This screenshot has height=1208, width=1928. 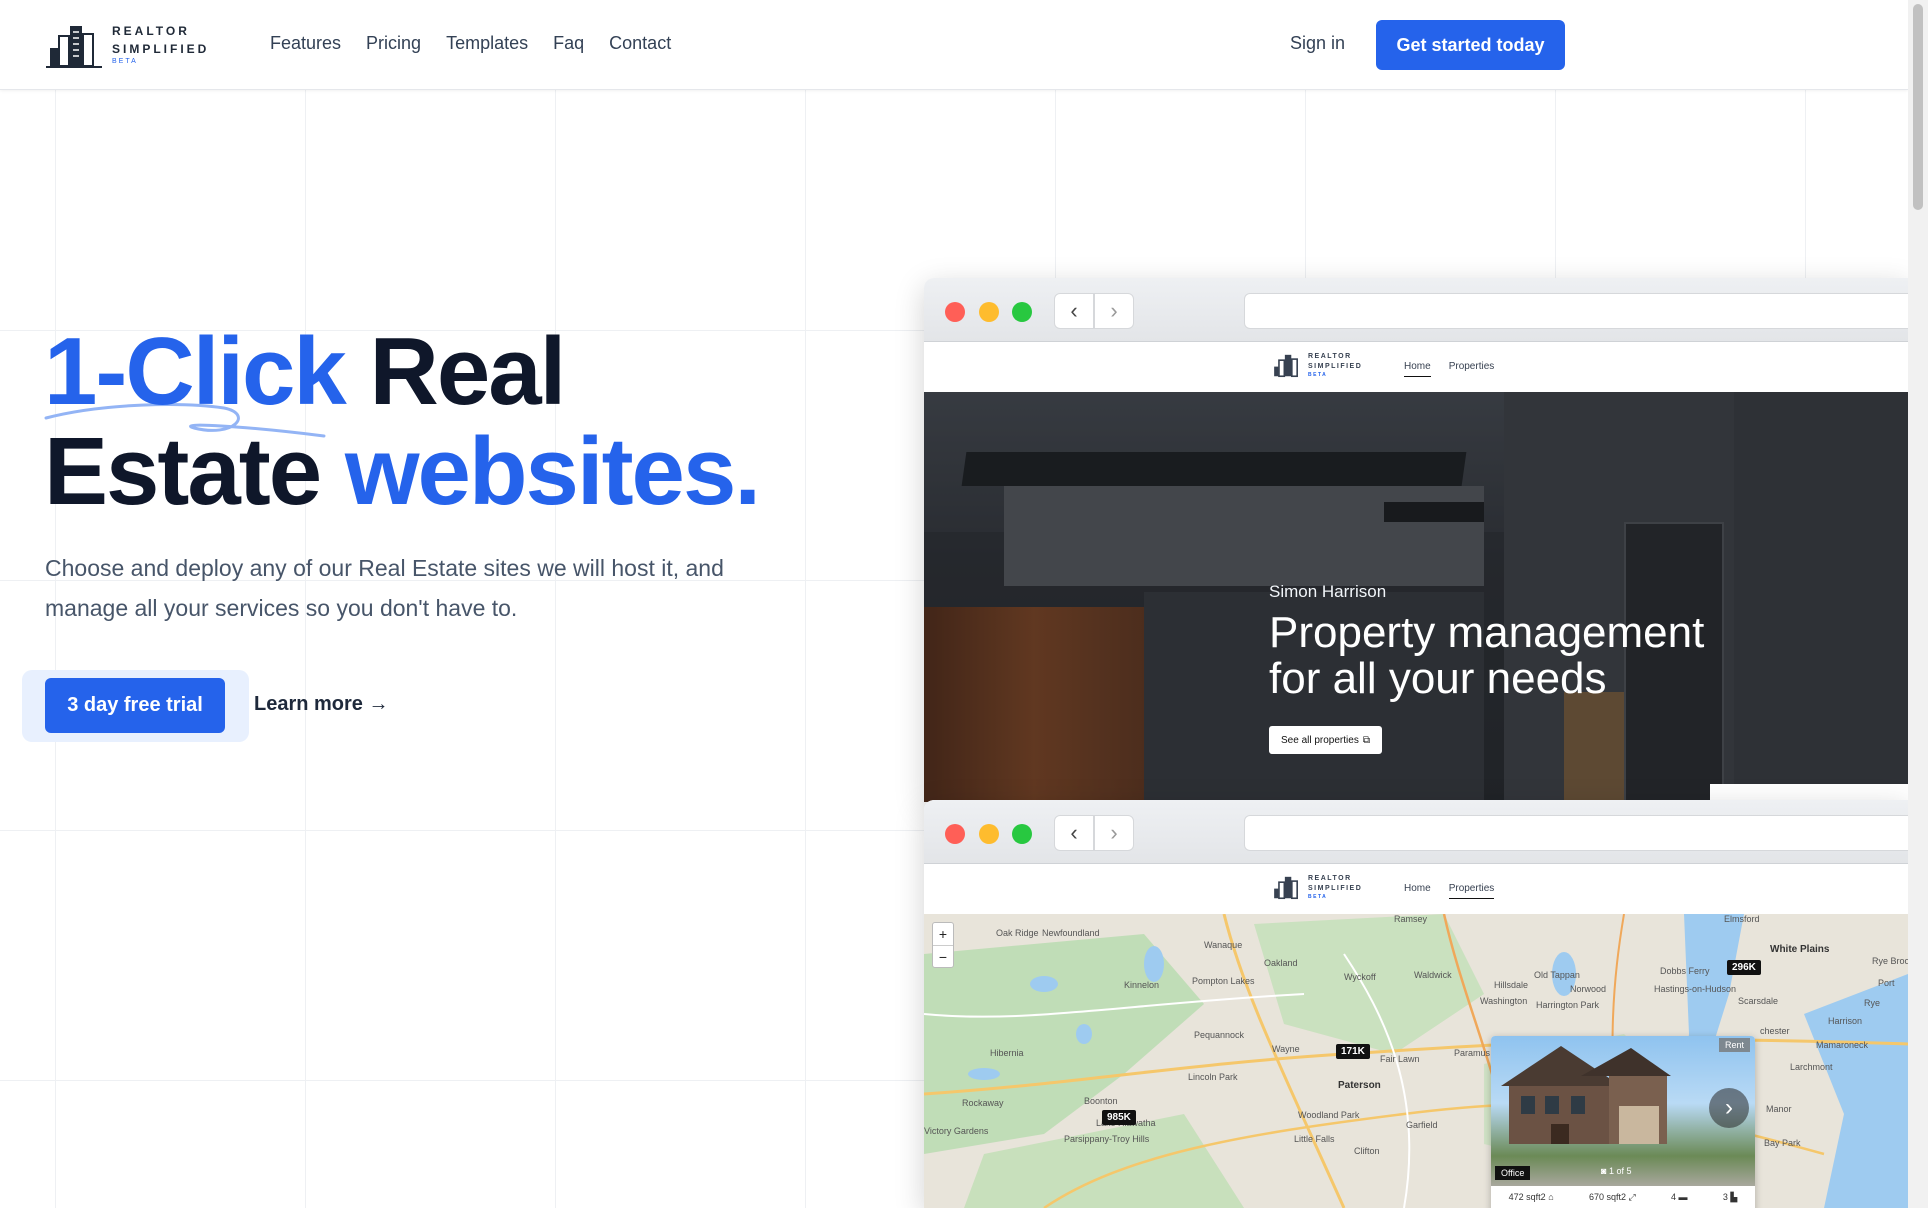 I want to click on address-bar, so click(x=1576, y=311).